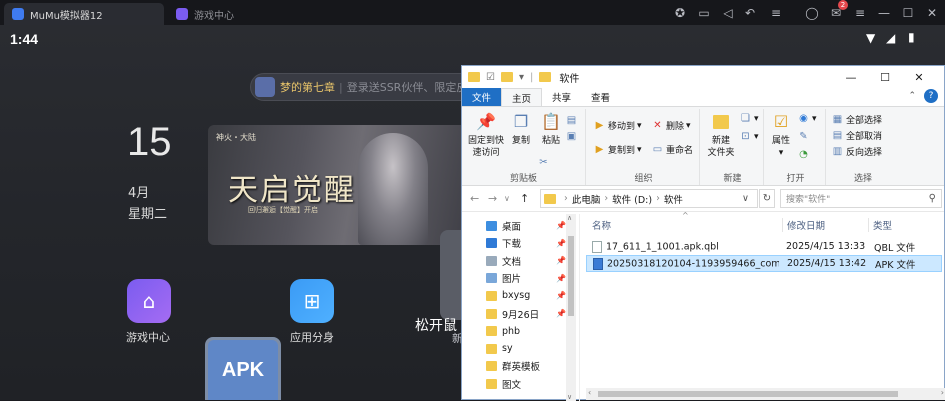 The image size is (945, 401). What do you see at coordinates (545, 77) in the screenshot?
I see `folder-icon` at bounding box center [545, 77].